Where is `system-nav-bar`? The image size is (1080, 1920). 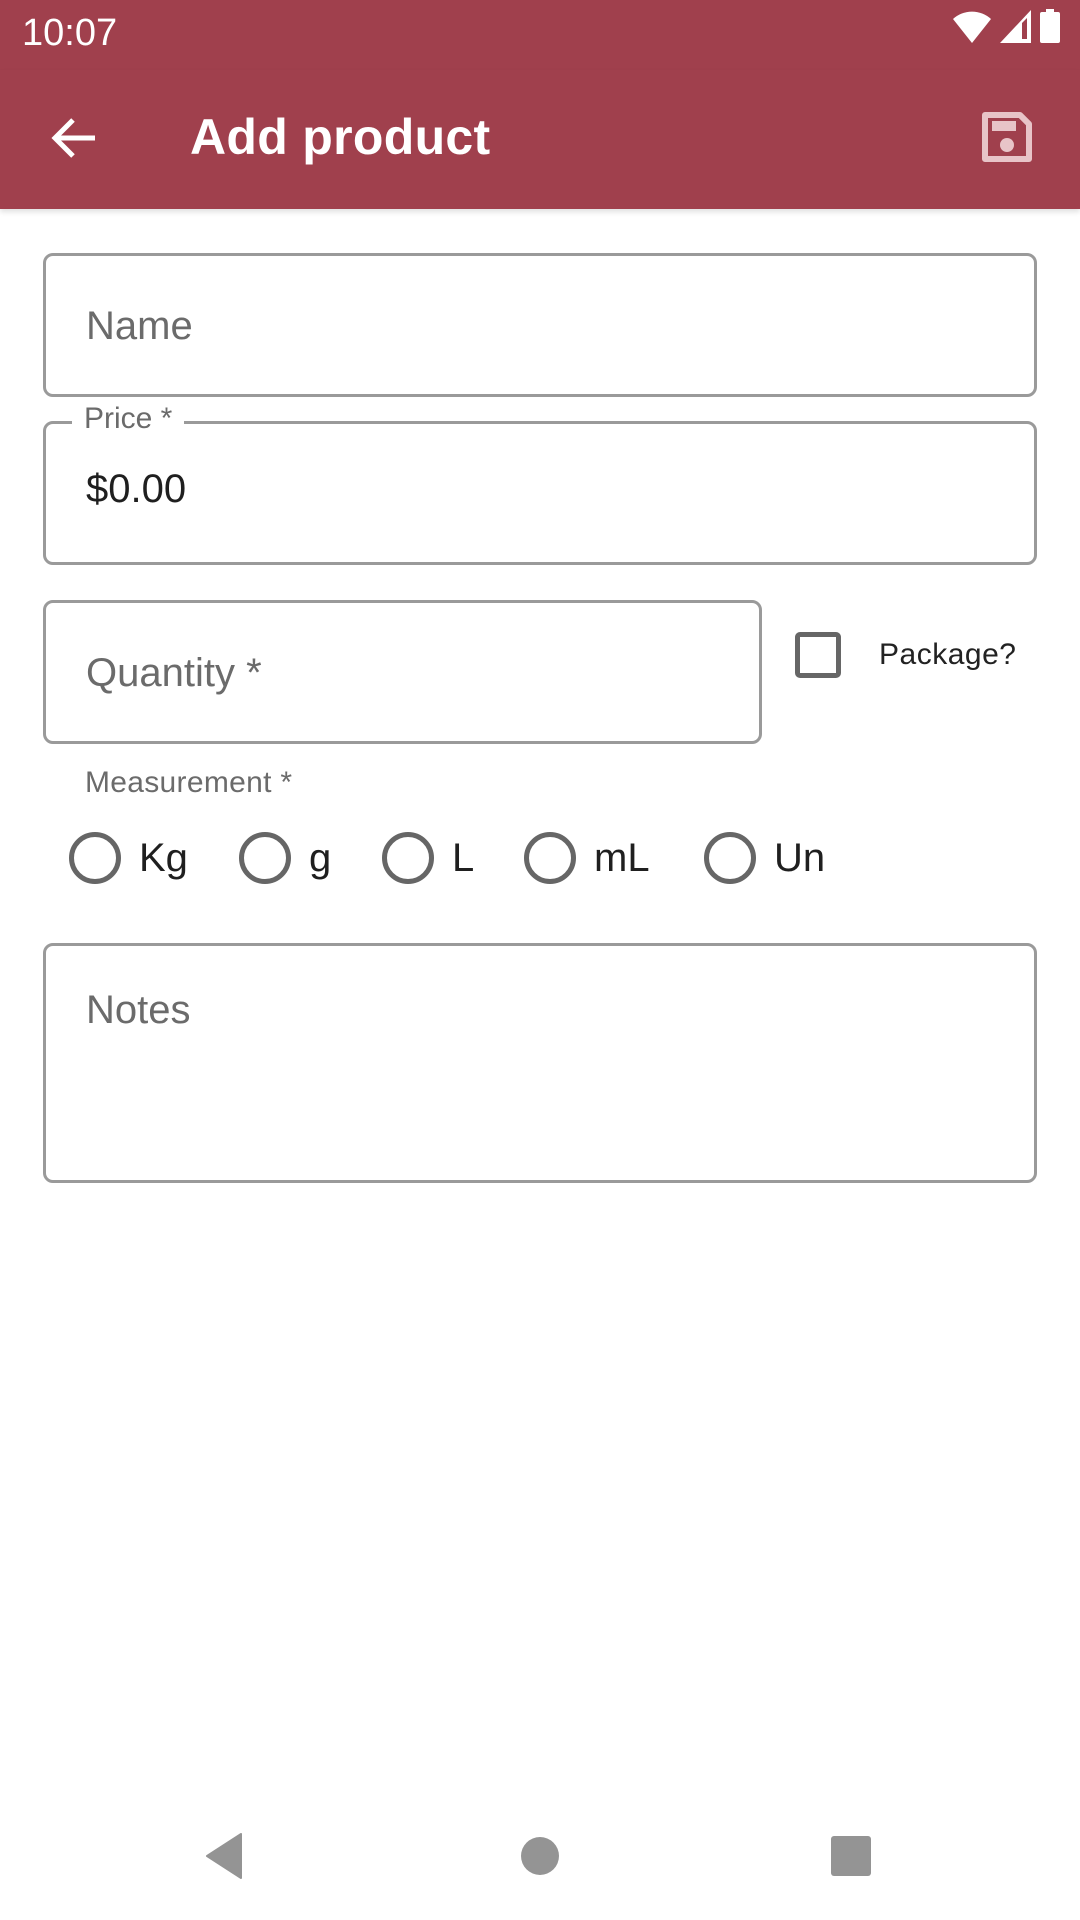 system-nav-bar is located at coordinates (540, 1860).